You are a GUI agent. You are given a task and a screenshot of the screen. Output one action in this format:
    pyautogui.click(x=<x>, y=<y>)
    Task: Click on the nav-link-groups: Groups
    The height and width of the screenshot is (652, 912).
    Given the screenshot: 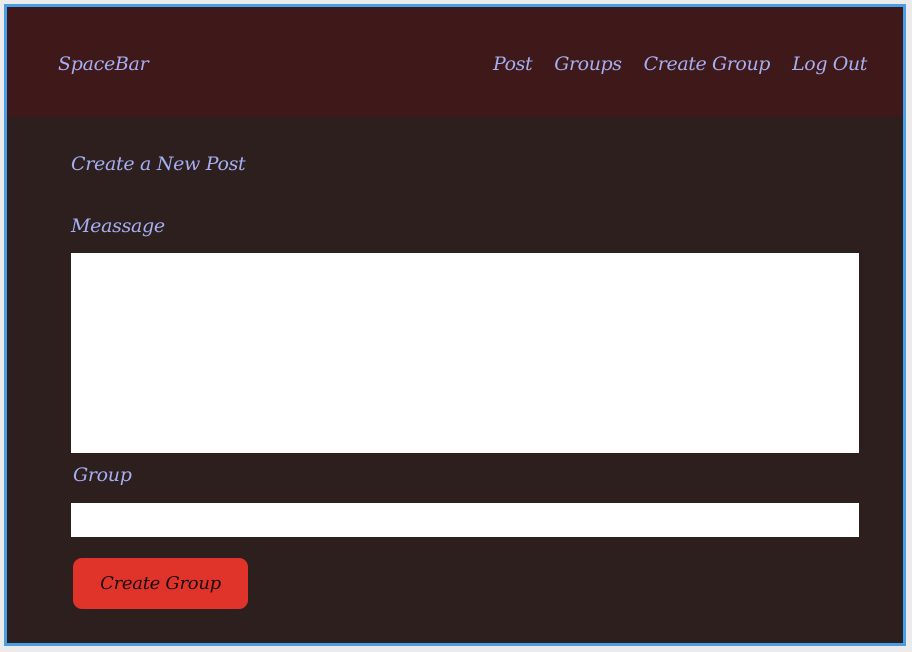 What is the action you would take?
    pyautogui.click(x=588, y=64)
    